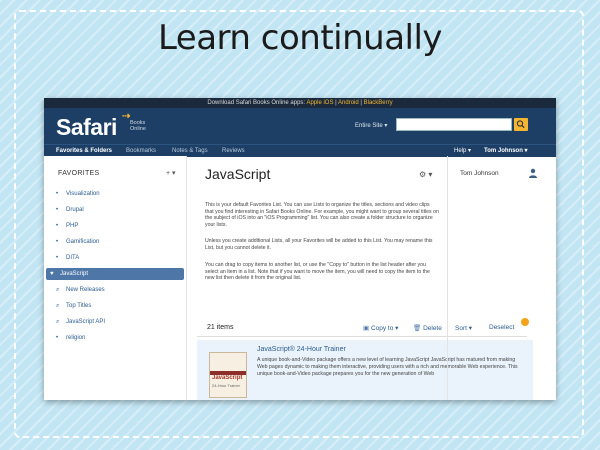  I want to click on delete-button: 🗑 Delete, so click(427, 328).